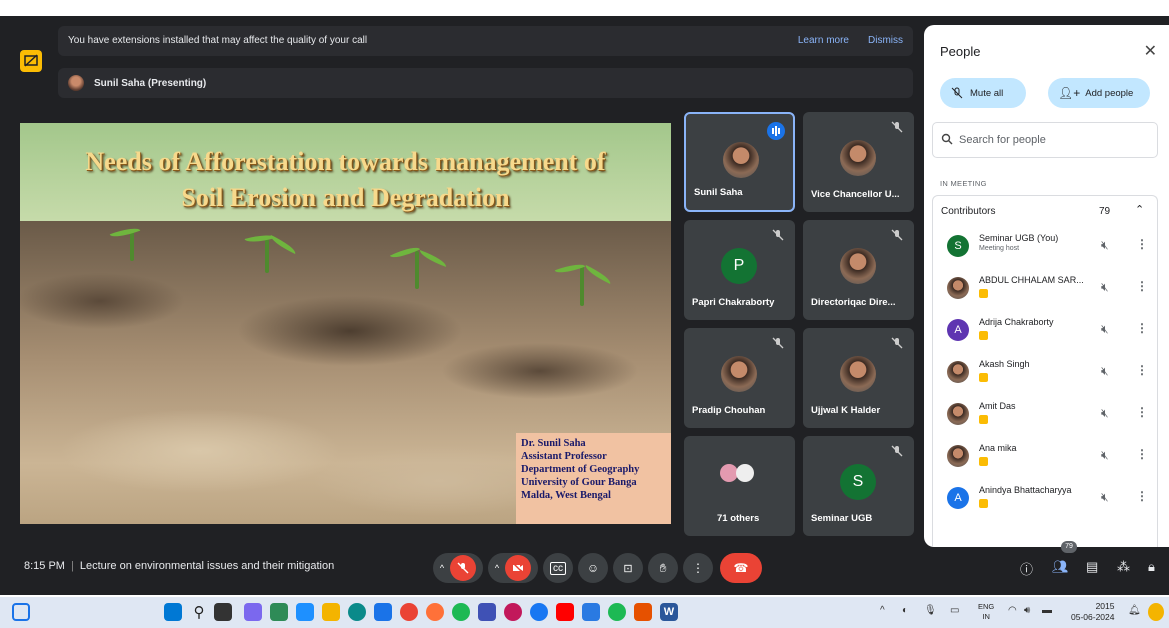 The height and width of the screenshot is (628, 1169). What do you see at coordinates (669, 612) in the screenshot?
I see `word-icon: W` at bounding box center [669, 612].